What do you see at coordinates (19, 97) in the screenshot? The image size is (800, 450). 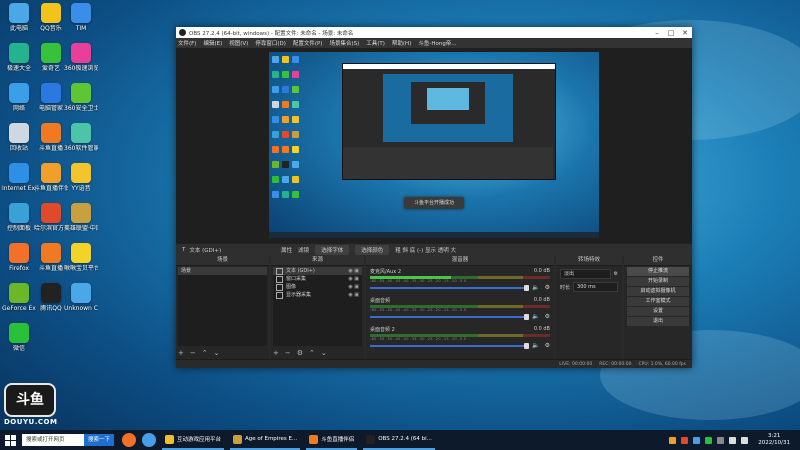 I see `network-icon: 网络` at bounding box center [19, 97].